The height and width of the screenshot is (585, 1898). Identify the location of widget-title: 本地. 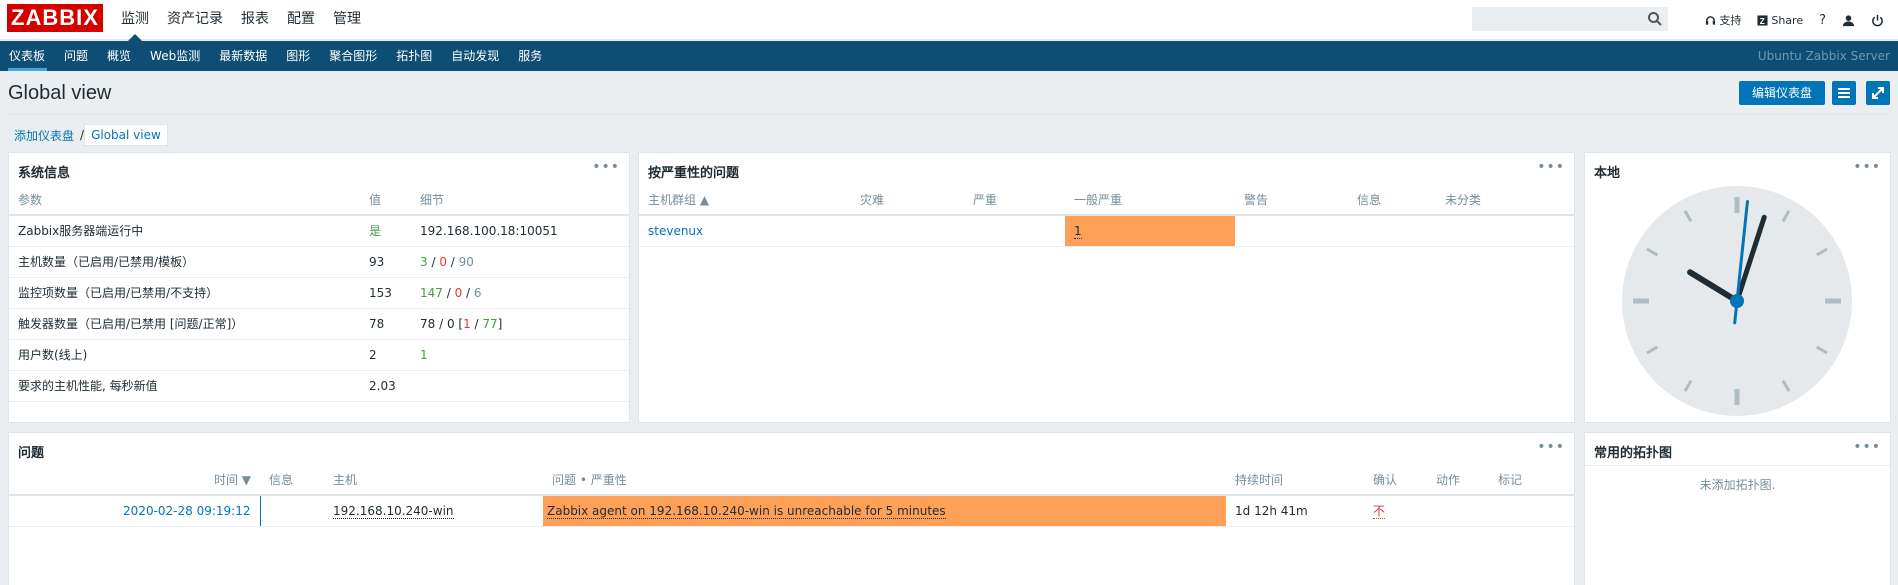
(1607, 173).